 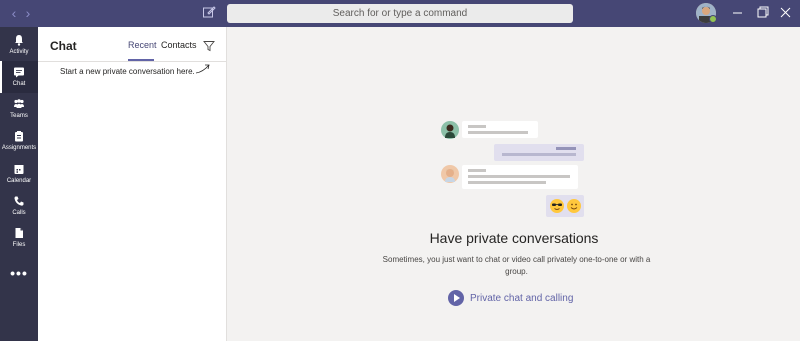 I want to click on app-bar-item-assignments: Assignments, so click(x=19, y=141).